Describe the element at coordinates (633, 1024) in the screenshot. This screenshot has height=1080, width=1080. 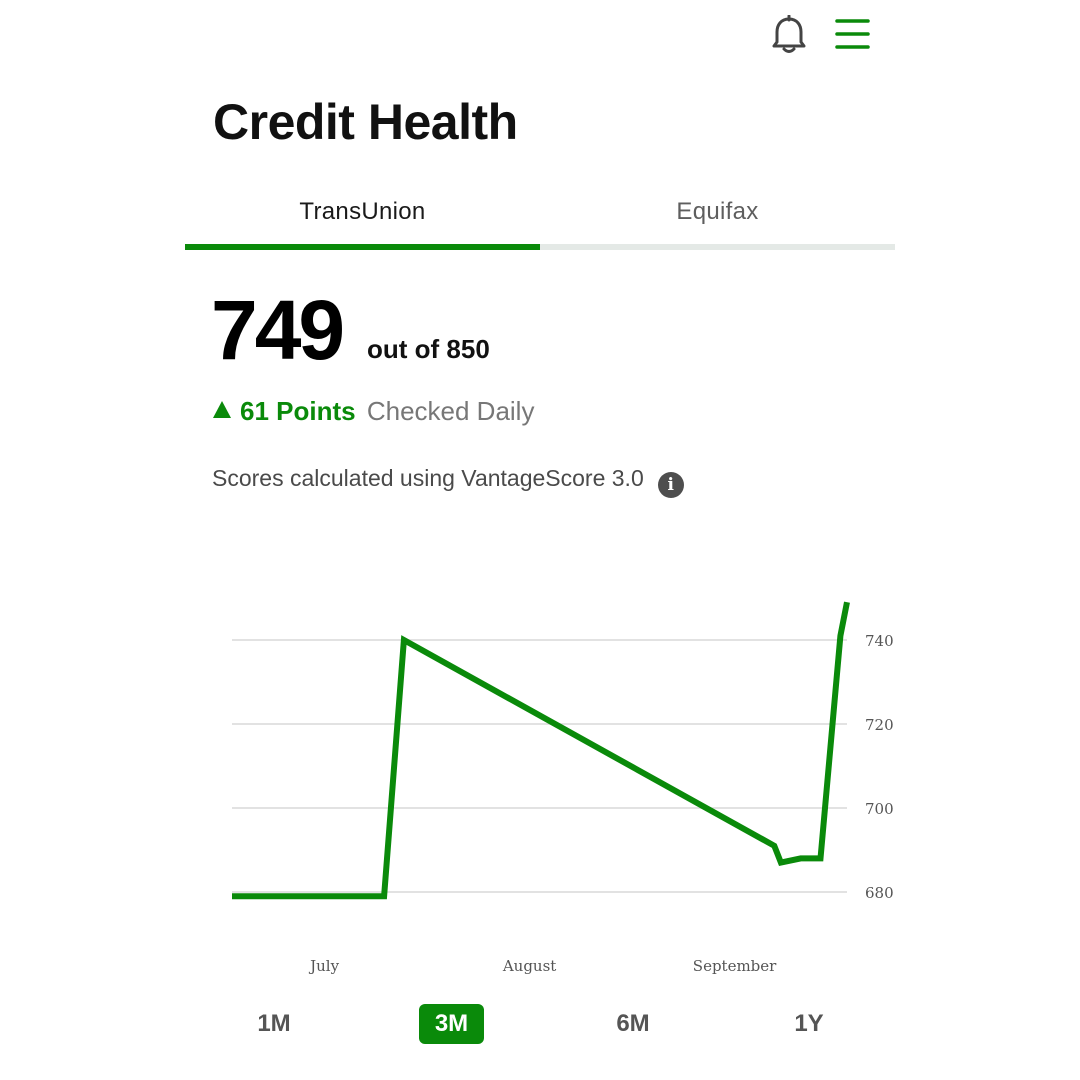
I see `range-button-6m: 6M` at that location.